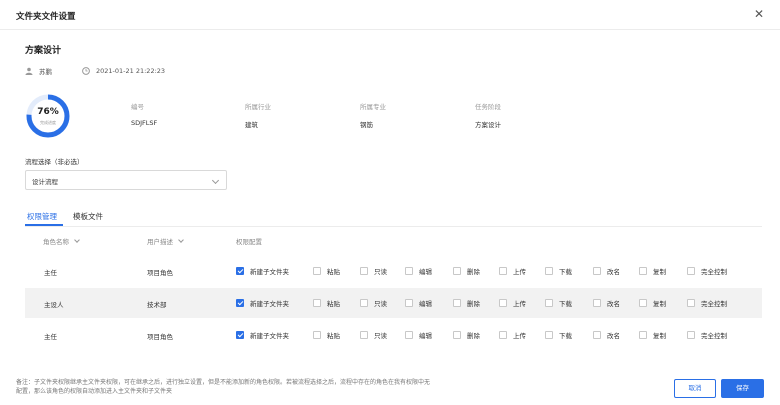 This screenshot has width=780, height=405. What do you see at coordinates (48, 122) in the screenshot?
I see `progress-label: 完成进度` at bounding box center [48, 122].